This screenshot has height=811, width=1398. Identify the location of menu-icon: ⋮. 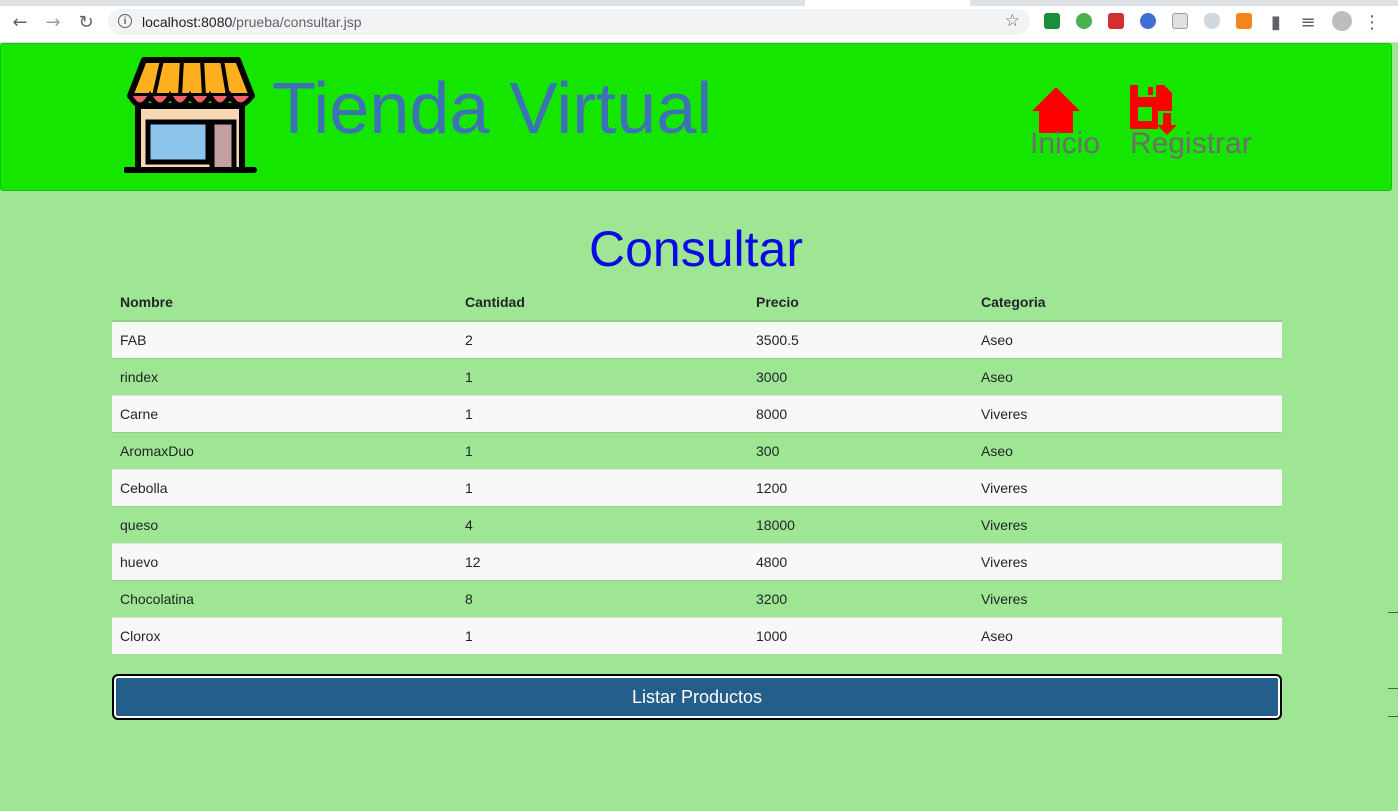
(1372, 22).